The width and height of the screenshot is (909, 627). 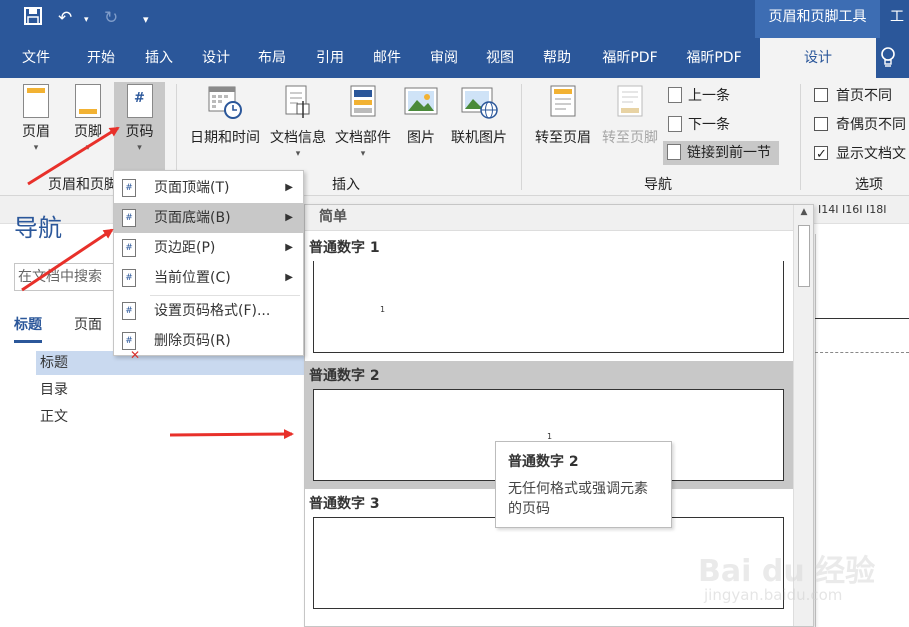 What do you see at coordinates (129, 248) in the screenshot?
I see `page-margins-icon: #` at bounding box center [129, 248].